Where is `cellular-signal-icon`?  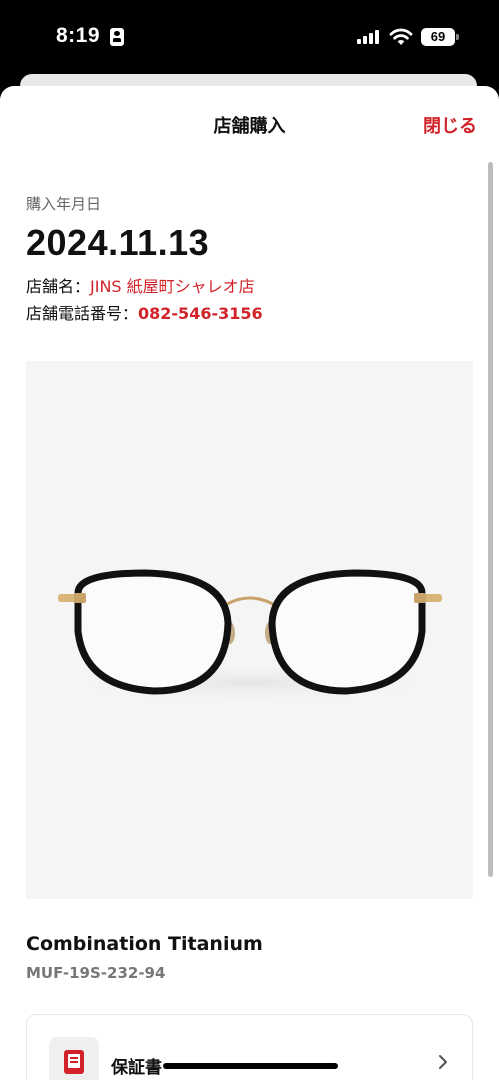
cellular-signal-icon is located at coordinates (368, 37).